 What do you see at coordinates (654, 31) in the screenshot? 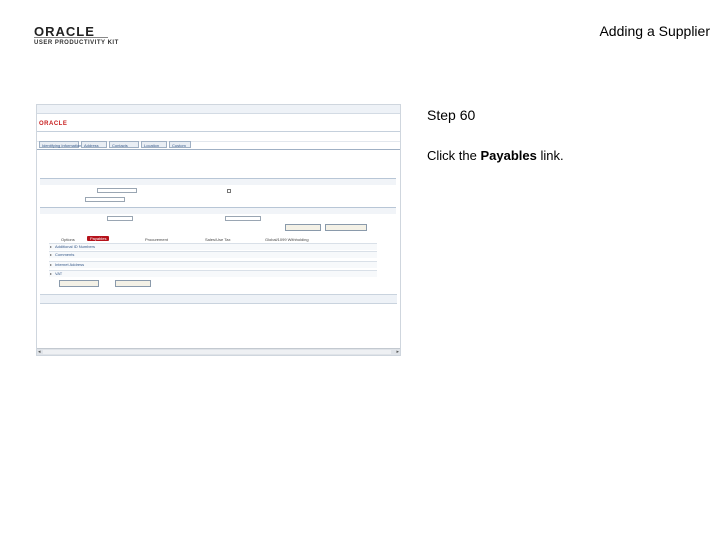
I see `slide-title: Adding a Supplier` at bounding box center [654, 31].